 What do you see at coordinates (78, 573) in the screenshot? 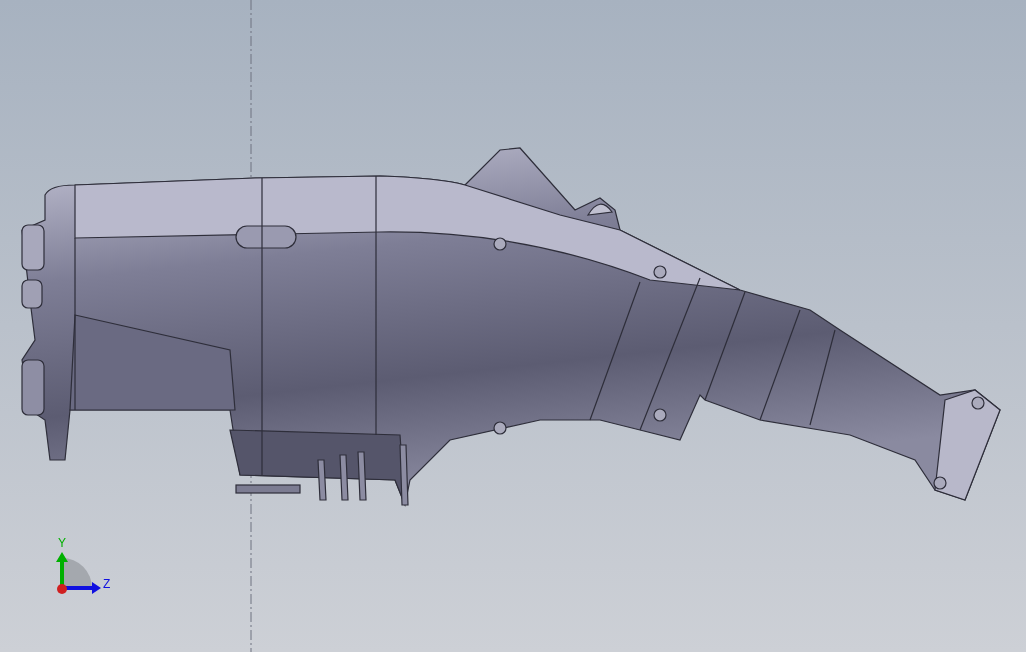
I see `axis-triad-icon` at bounding box center [78, 573].